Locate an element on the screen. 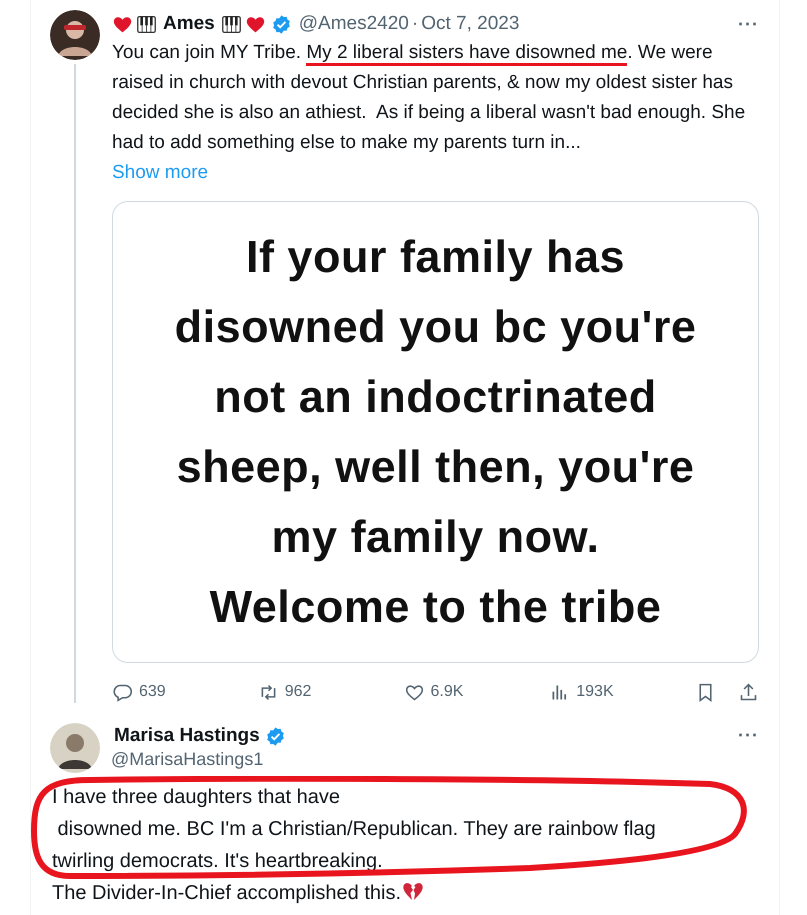  share-icon is located at coordinates (748, 692).